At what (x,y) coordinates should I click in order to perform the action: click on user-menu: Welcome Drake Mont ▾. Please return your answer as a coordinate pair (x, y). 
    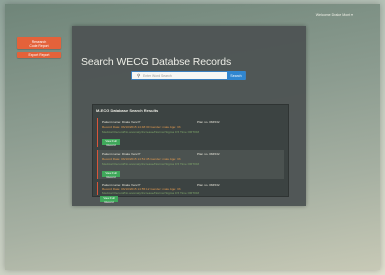
    Looking at the image, I should click on (334, 15).